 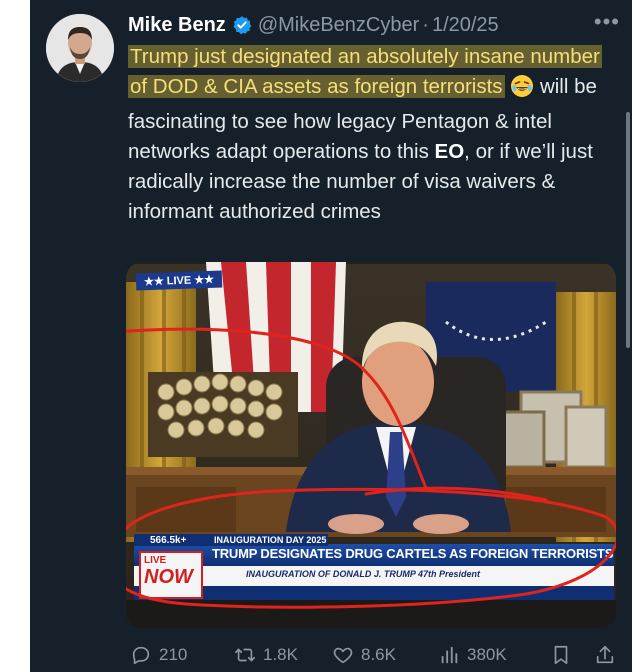 I want to click on author-name: Mike Benz, so click(x=177, y=25).